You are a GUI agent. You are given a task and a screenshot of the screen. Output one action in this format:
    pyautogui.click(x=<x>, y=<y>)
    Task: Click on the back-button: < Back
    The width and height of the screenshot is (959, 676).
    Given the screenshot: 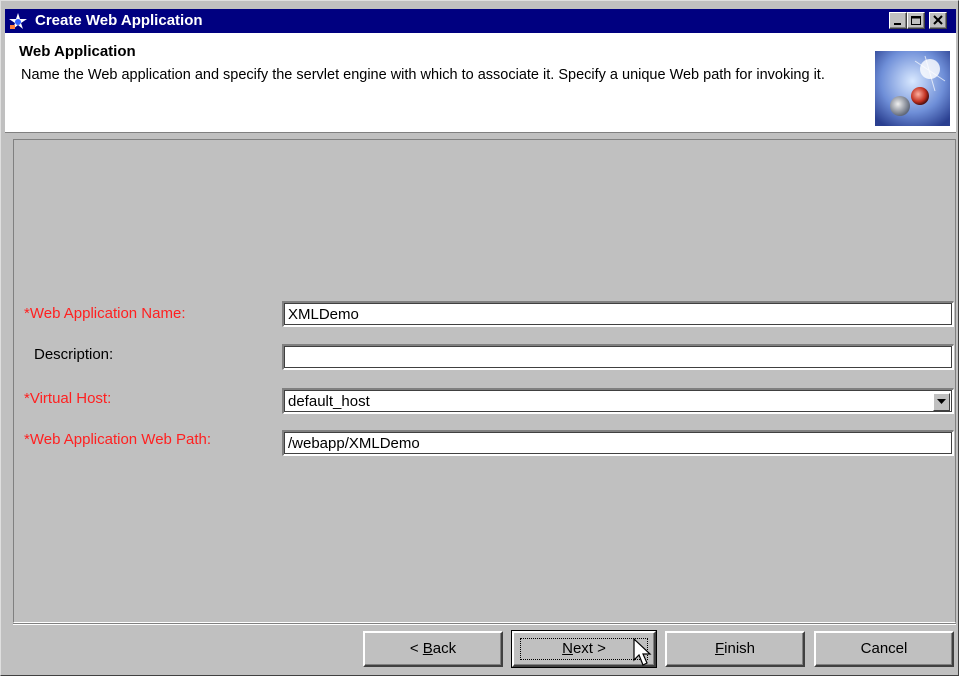 What is the action you would take?
    pyautogui.click(x=433, y=649)
    